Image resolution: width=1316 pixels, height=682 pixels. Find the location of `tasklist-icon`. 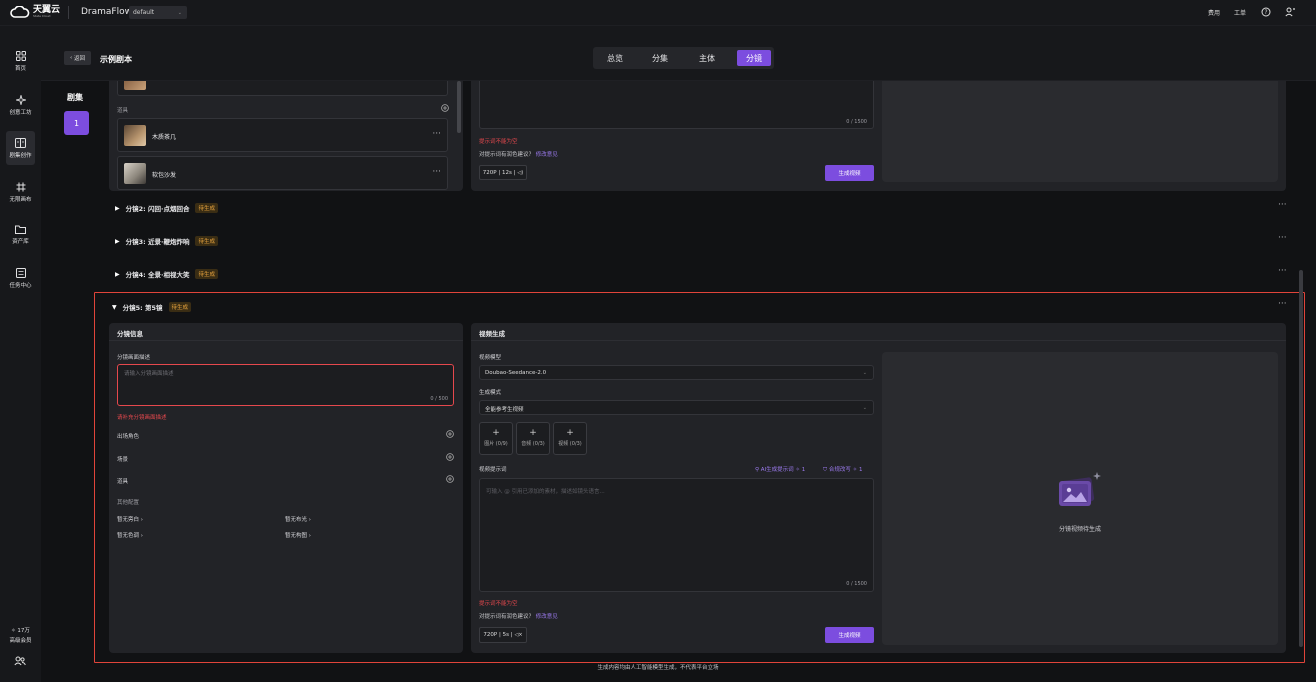

tasklist-icon is located at coordinates (20, 272).